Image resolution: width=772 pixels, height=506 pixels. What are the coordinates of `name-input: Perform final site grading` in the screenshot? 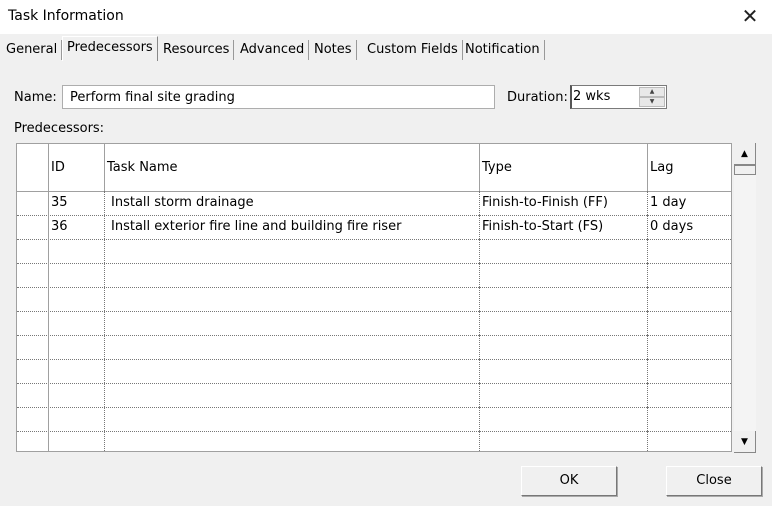 It's located at (278, 97).